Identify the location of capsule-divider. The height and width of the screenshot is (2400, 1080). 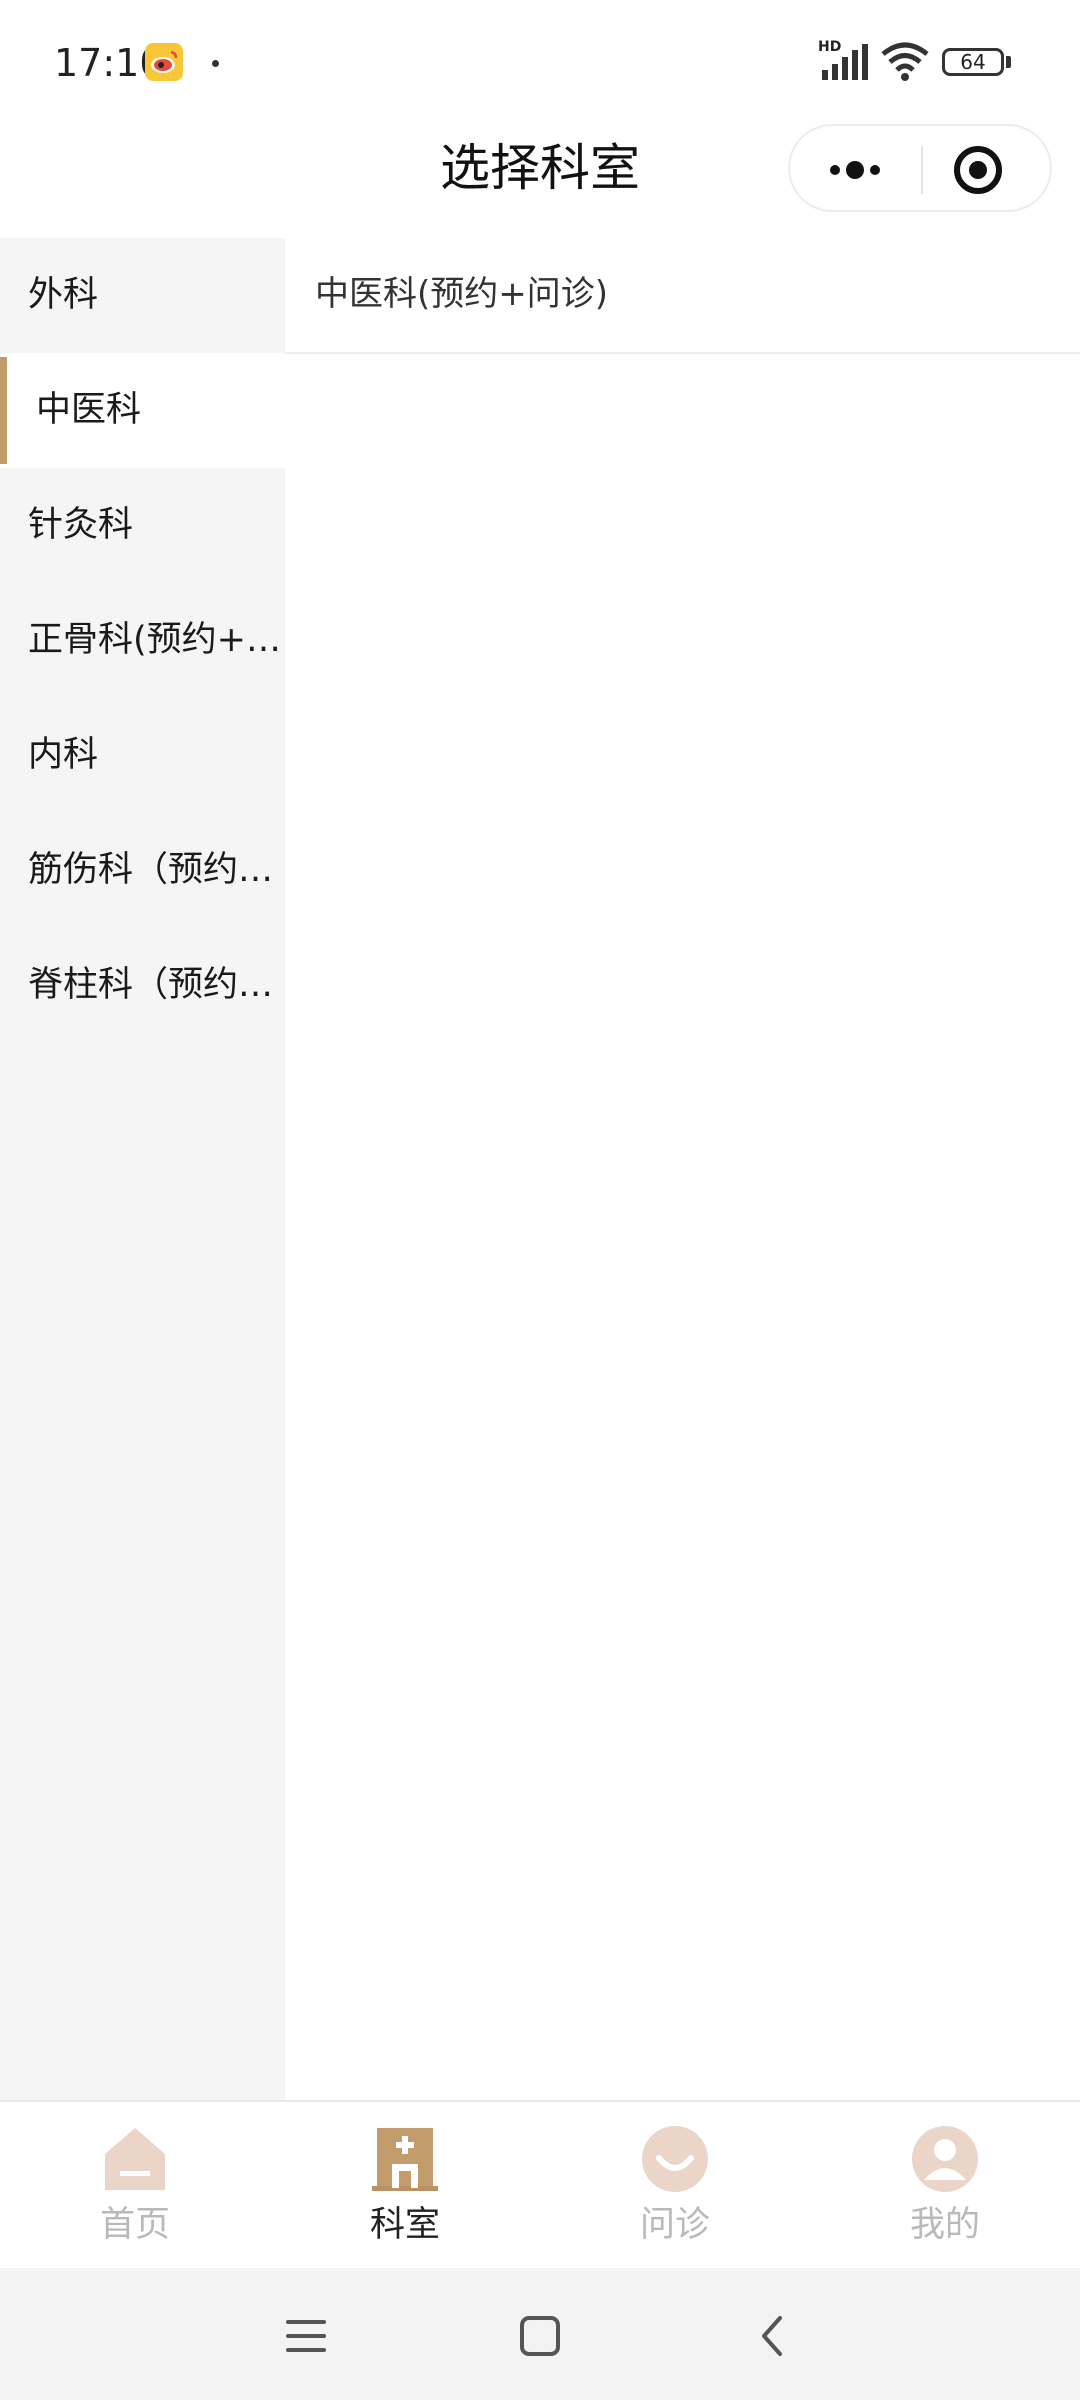
(922, 170).